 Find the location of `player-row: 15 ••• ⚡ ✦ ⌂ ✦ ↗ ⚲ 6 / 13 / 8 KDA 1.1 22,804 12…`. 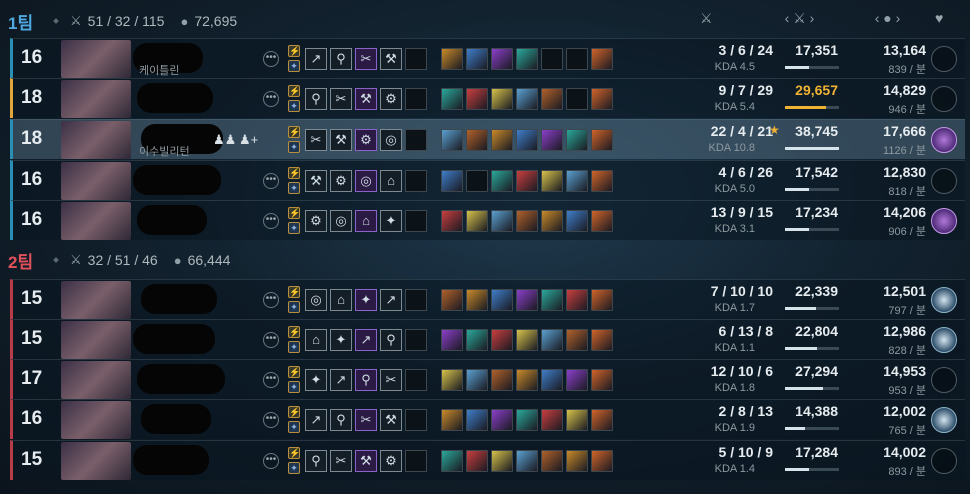

player-row: 15 ••• ⚡ ✦ ⌂ ✦ ↗ ⚲ 6 / 13 / 8 KDA 1.1 22,804 12… is located at coordinates (487, 339).